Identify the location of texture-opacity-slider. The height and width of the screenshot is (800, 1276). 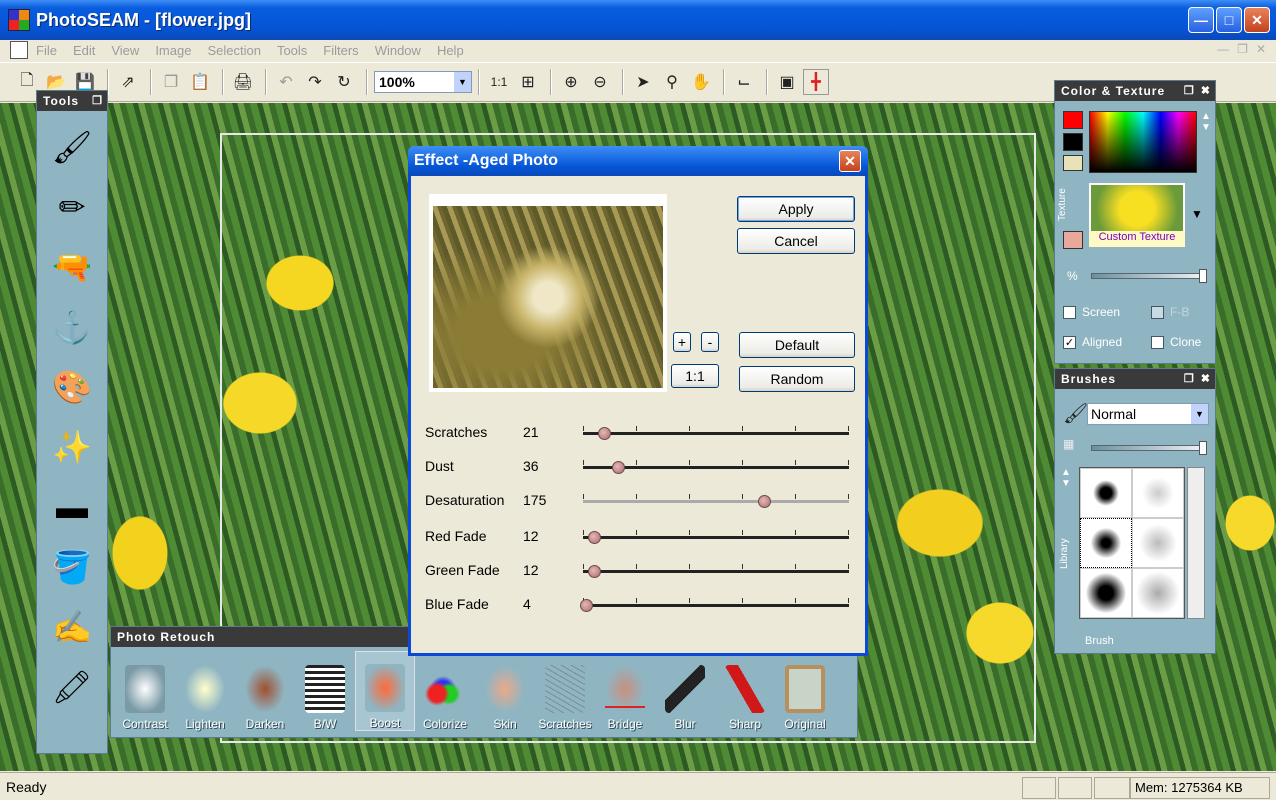
(1148, 276).